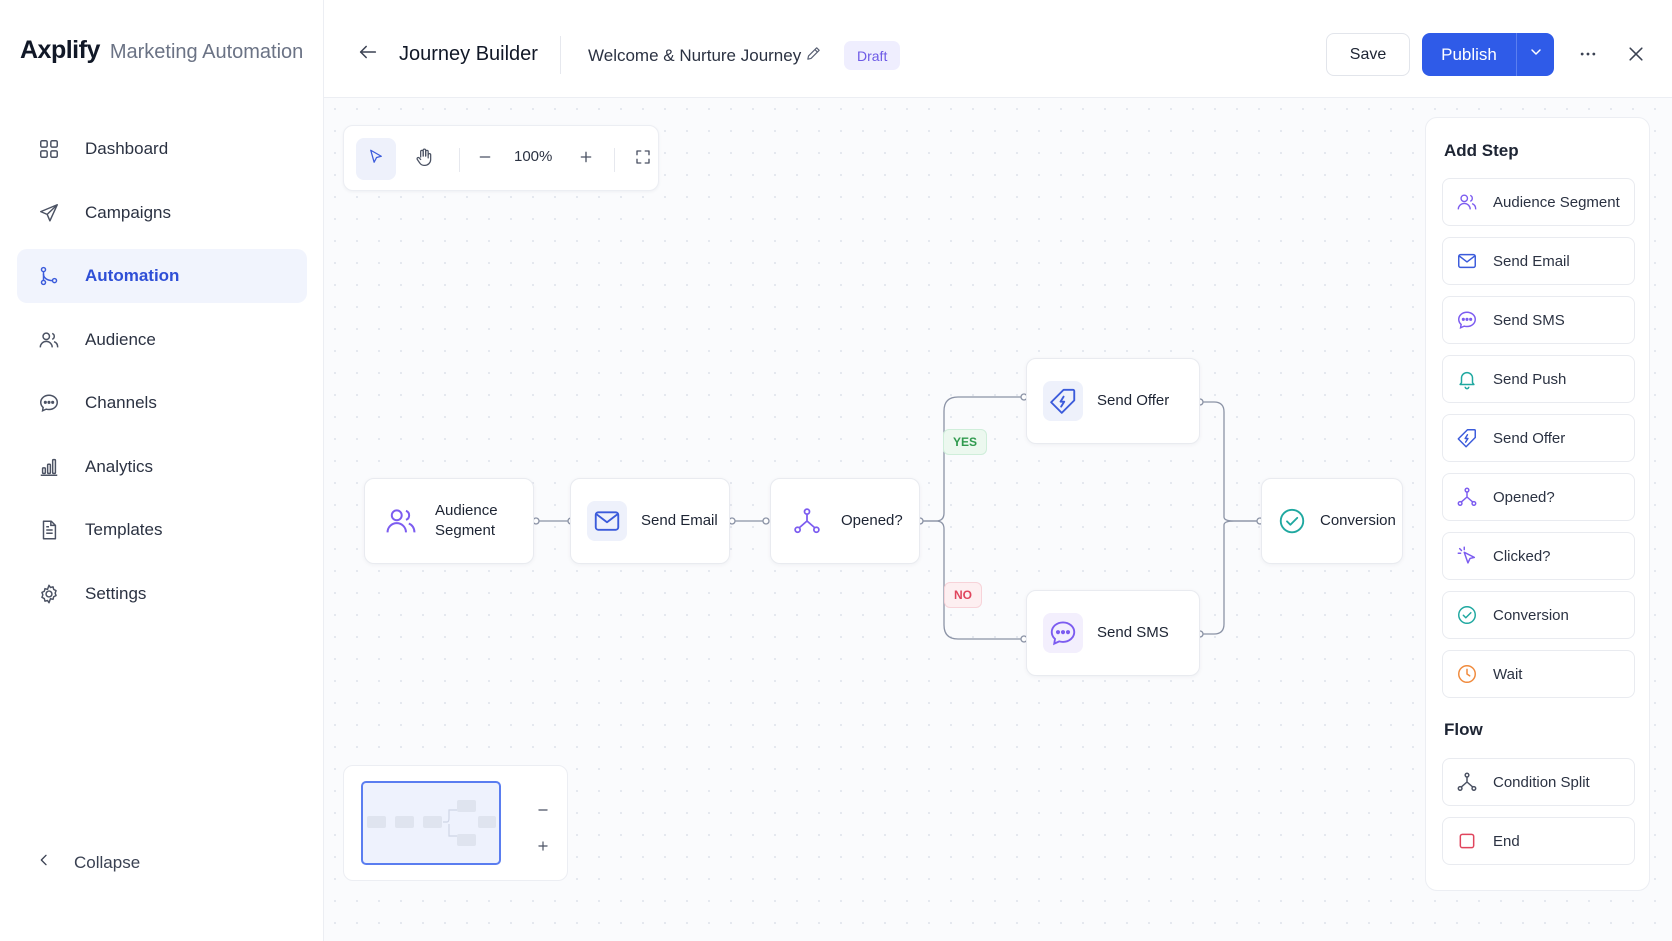  What do you see at coordinates (1133, 632) in the screenshot?
I see `node-label: Send SMS` at bounding box center [1133, 632].